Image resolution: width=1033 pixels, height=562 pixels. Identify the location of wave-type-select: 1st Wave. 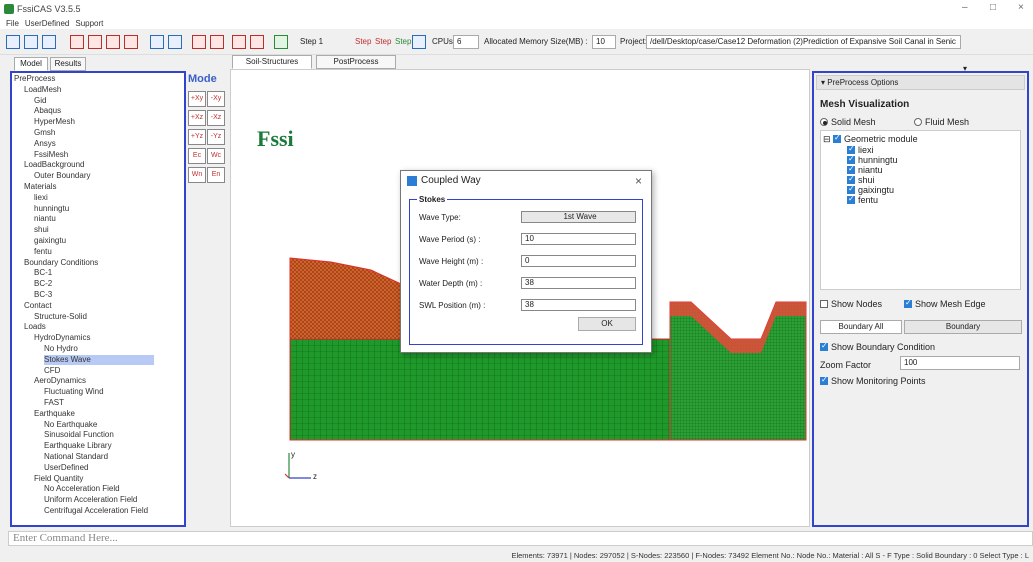
(578, 217).